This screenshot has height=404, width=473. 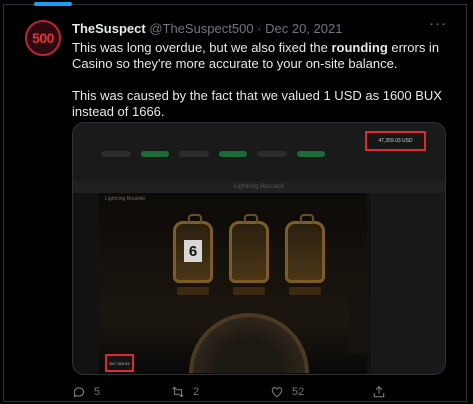 I want to click on retweet-count: 2, so click(x=196, y=392).